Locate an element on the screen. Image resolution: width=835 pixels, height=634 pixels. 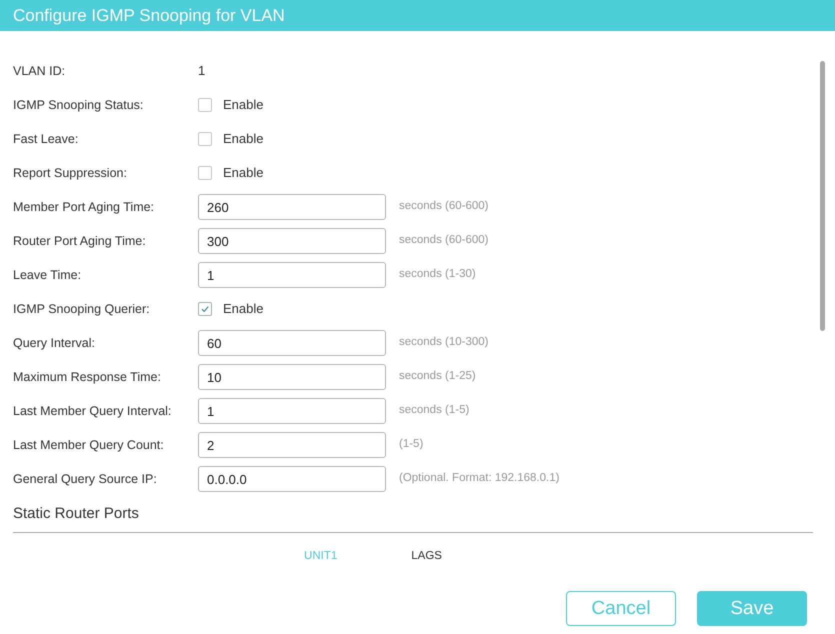
input-field: 2 is located at coordinates (292, 445).